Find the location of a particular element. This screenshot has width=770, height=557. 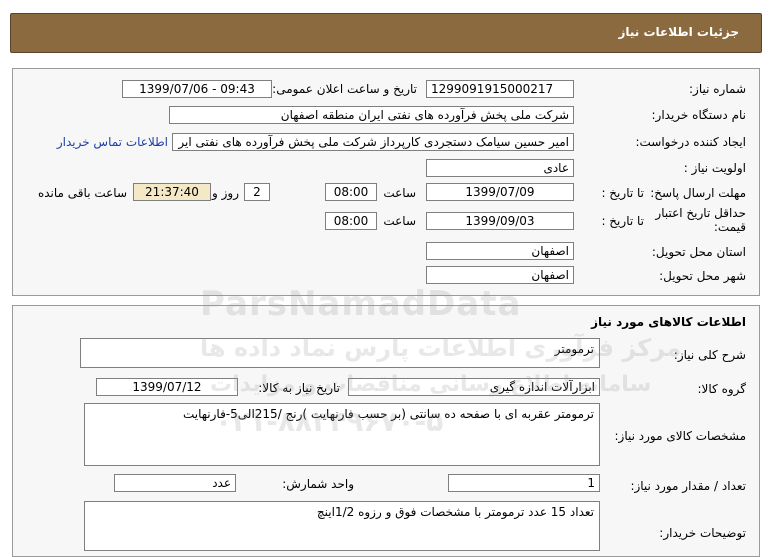

group-field: ابزارآلات اندازه گیری is located at coordinates (474, 387).